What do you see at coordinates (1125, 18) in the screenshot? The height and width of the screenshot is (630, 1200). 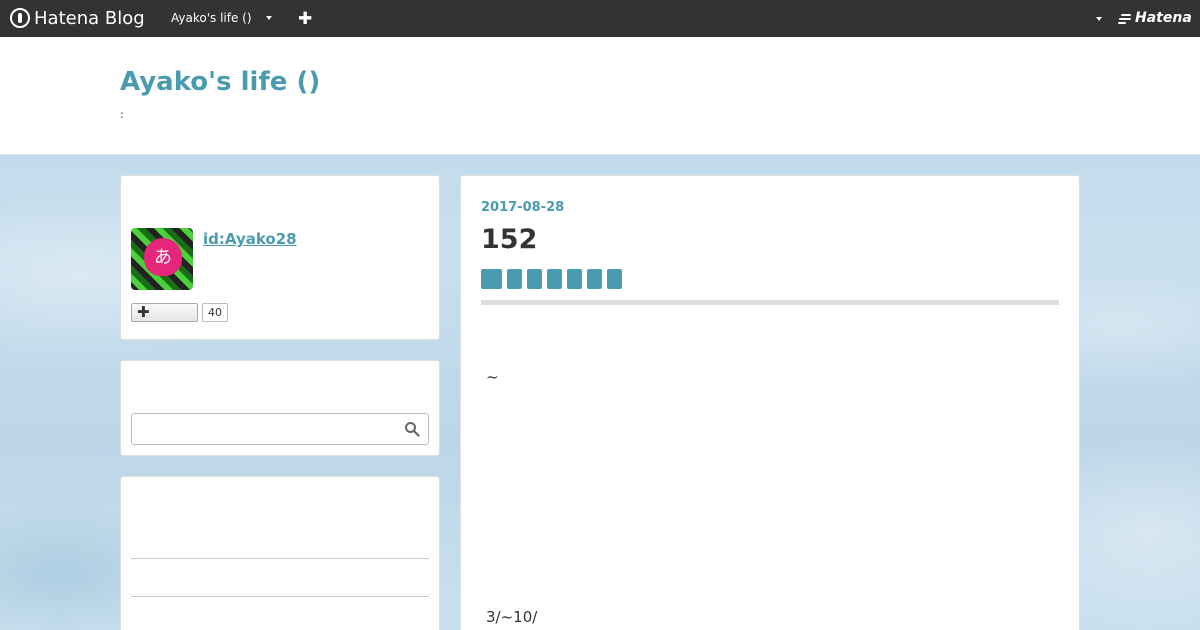 I see `hatena-brand-icon` at bounding box center [1125, 18].